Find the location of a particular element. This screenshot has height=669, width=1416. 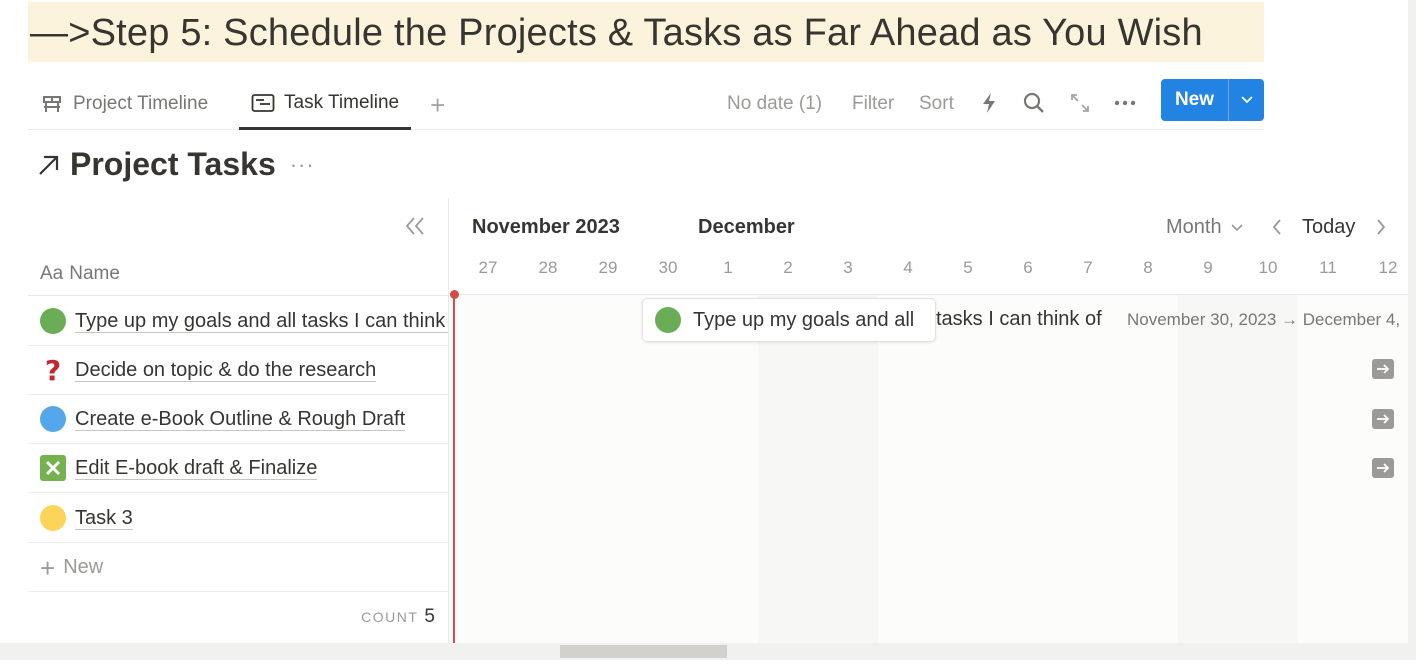

row-name: Decide on topic & do the research is located at coordinates (226, 370).